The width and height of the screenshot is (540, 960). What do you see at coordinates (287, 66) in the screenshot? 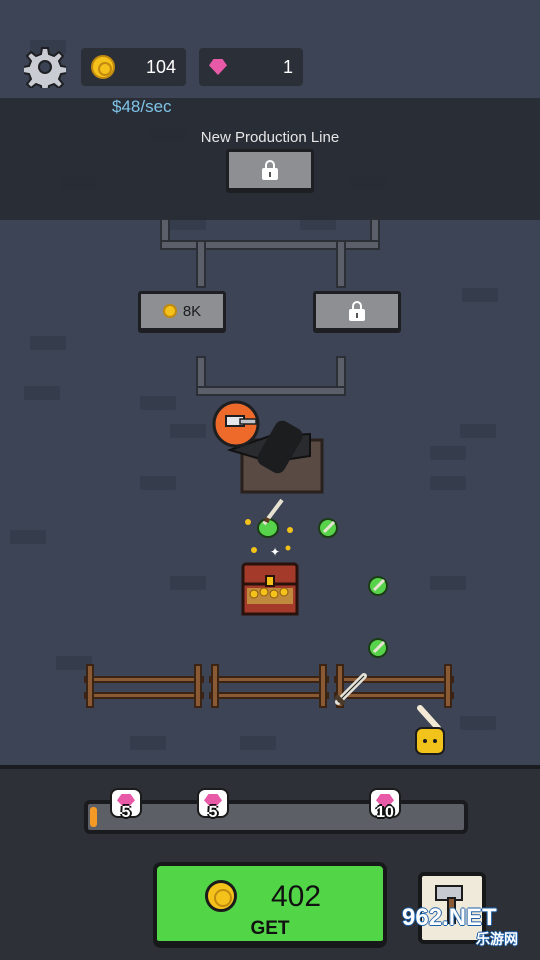
I see `gem-count: 1` at bounding box center [287, 66].